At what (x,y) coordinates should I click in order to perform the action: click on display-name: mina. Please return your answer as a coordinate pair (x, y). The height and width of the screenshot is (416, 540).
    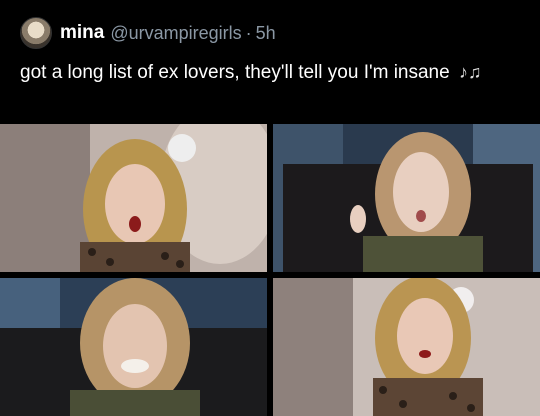
    Looking at the image, I should click on (82, 33).